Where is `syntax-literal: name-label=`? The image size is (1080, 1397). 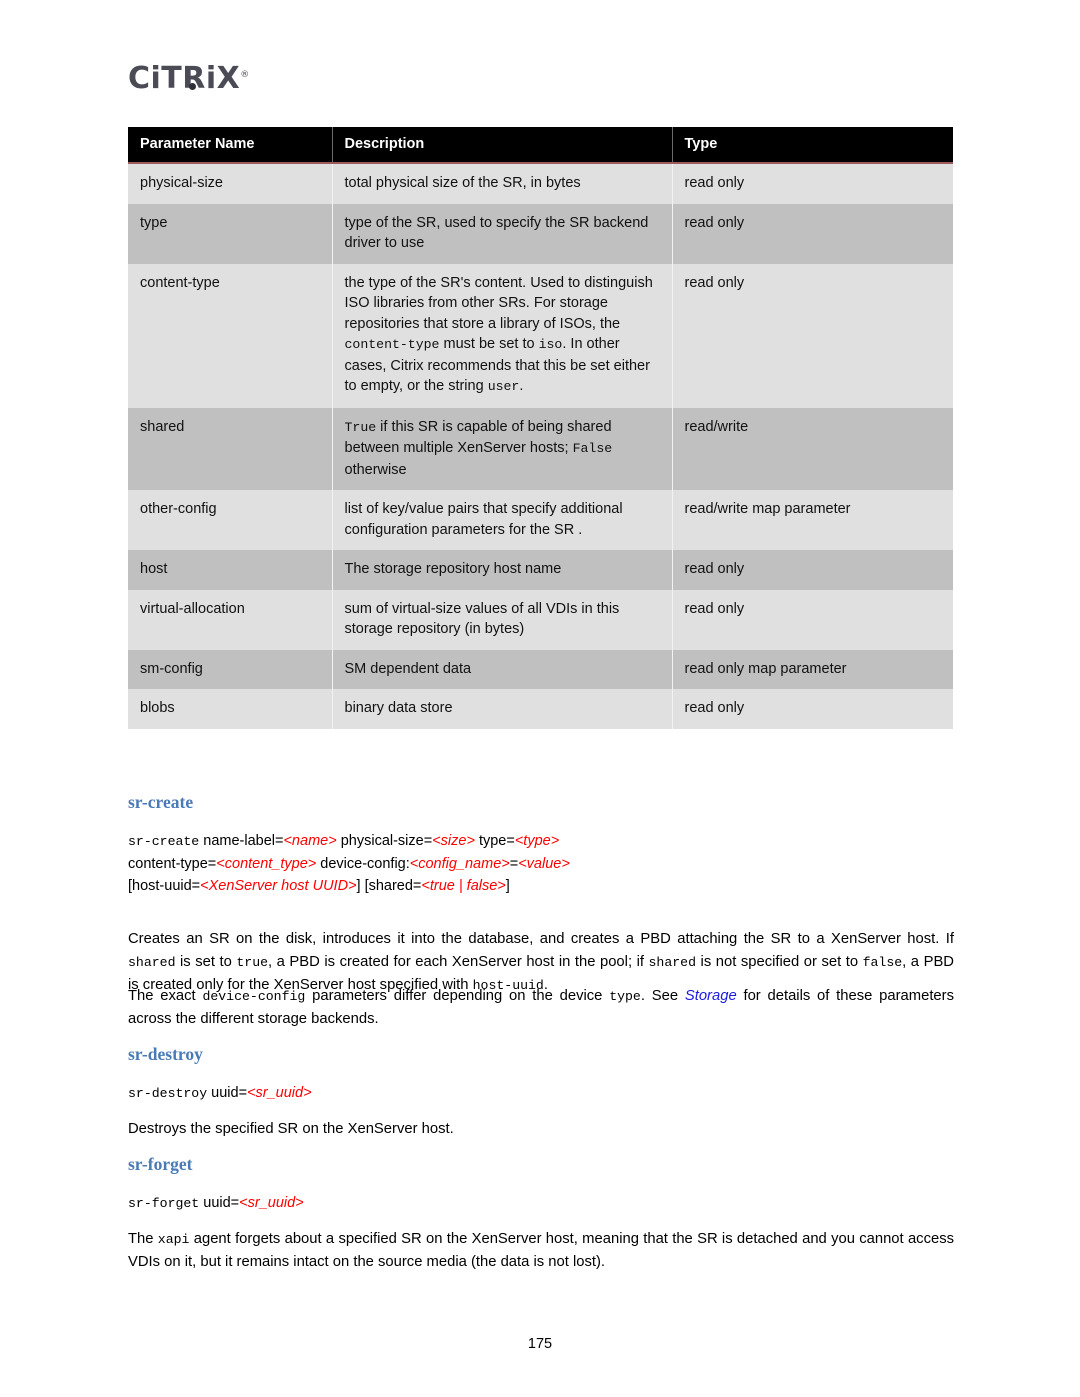 syntax-literal: name-label= is located at coordinates (241, 841).